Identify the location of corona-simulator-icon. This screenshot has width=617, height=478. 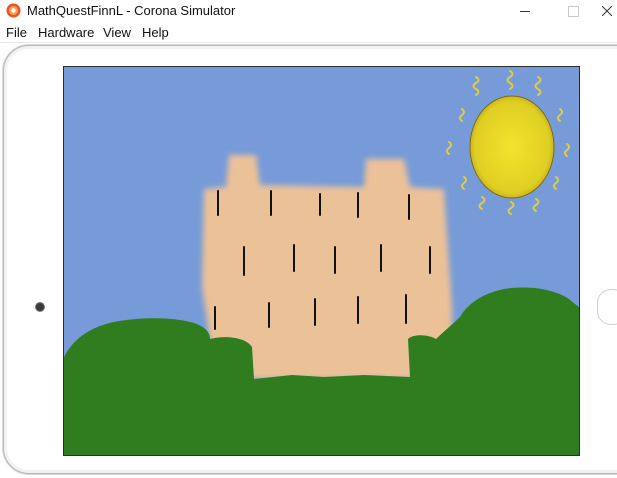
(13, 10).